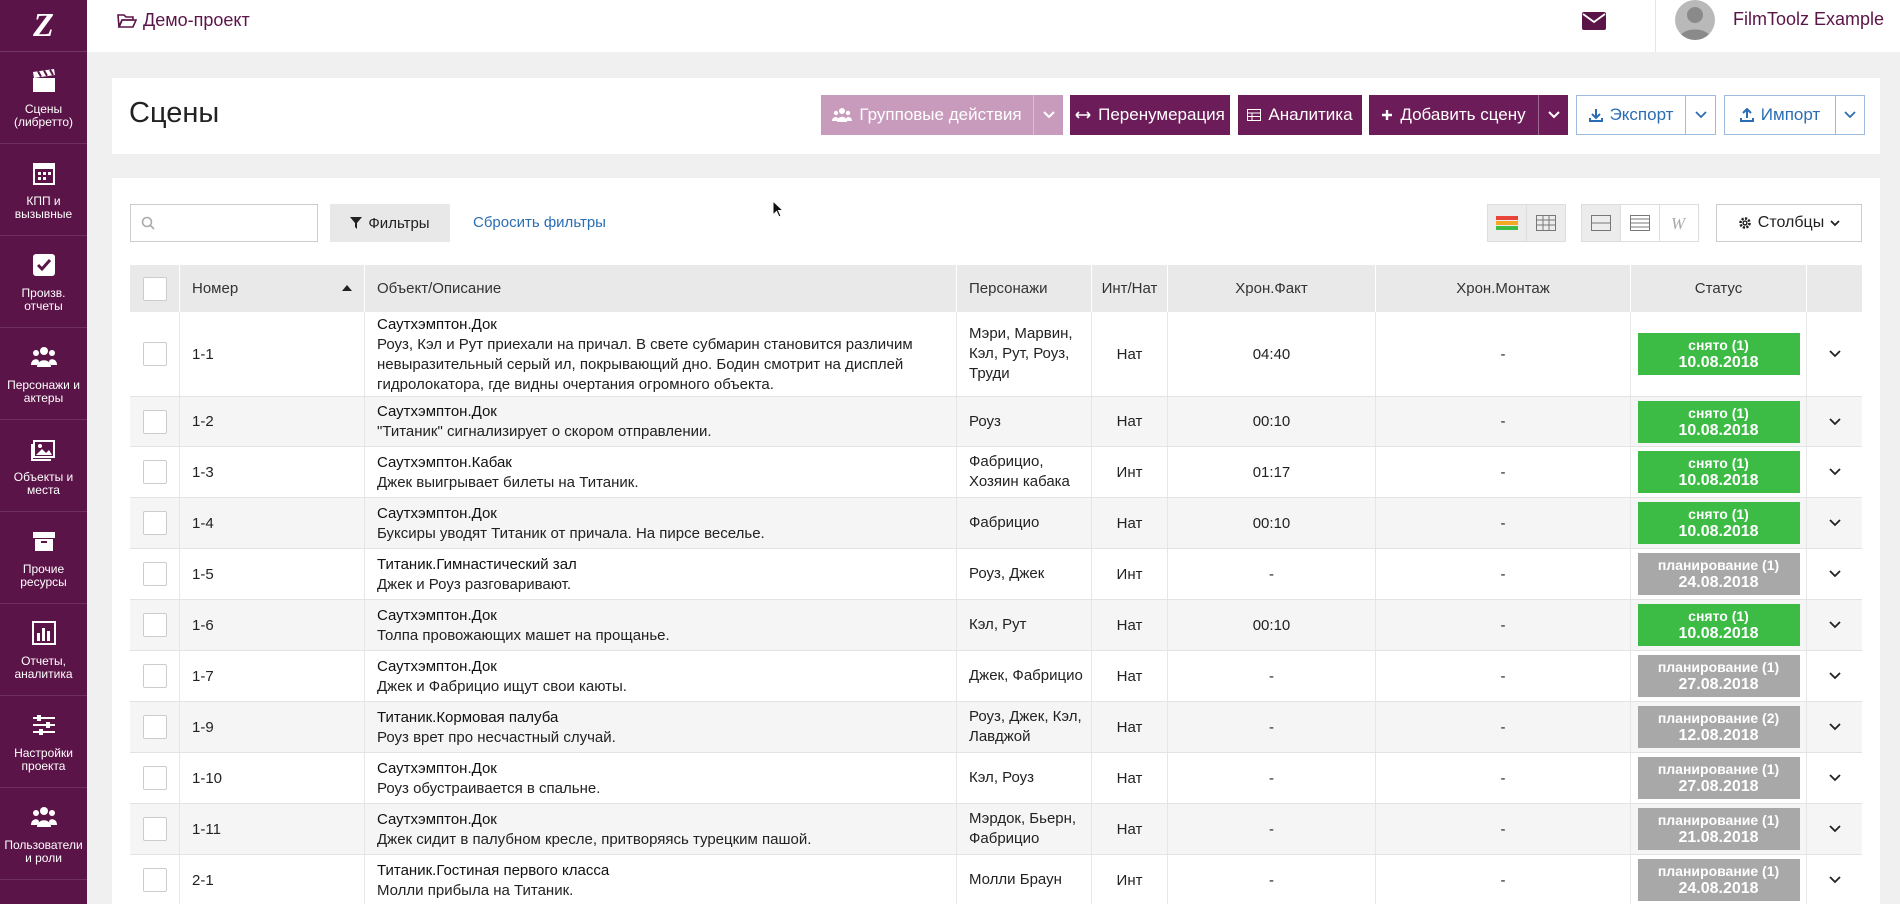 The width and height of the screenshot is (1900, 904). What do you see at coordinates (1150, 115) in the screenshot?
I see `renumber-button: Перенумерация` at bounding box center [1150, 115].